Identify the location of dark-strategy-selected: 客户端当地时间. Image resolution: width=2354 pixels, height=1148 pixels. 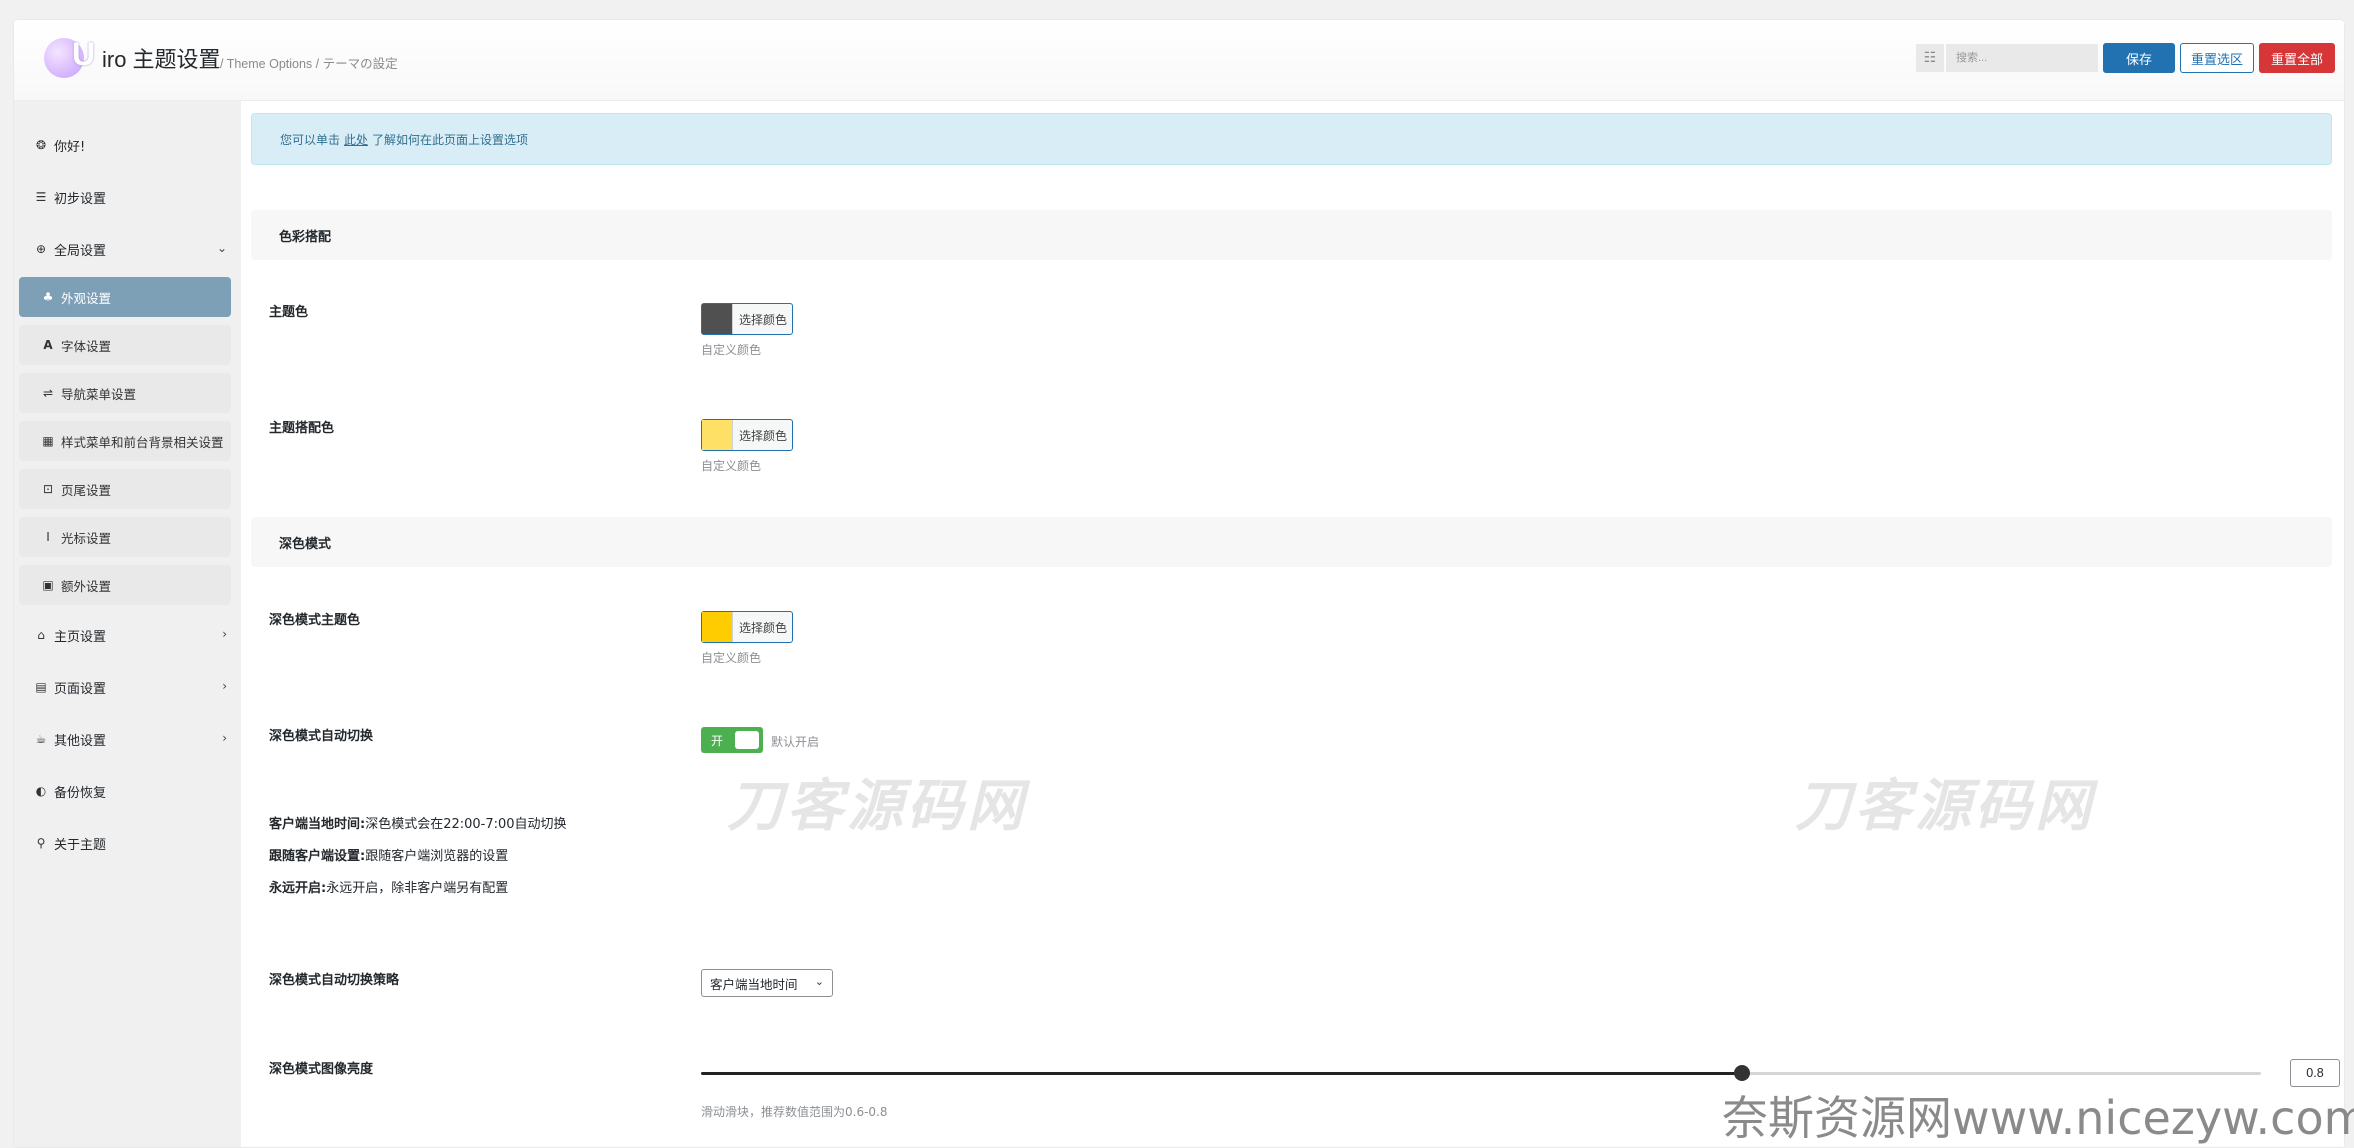
(754, 984).